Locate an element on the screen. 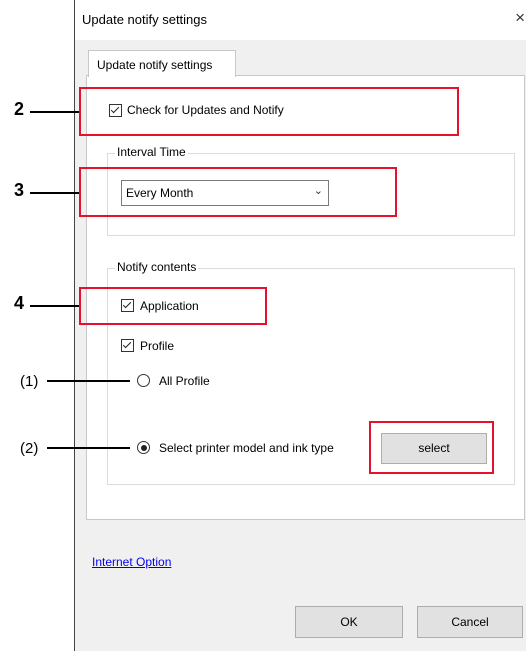 The image size is (526, 651). callout-1-paren: (1) is located at coordinates (29, 381).